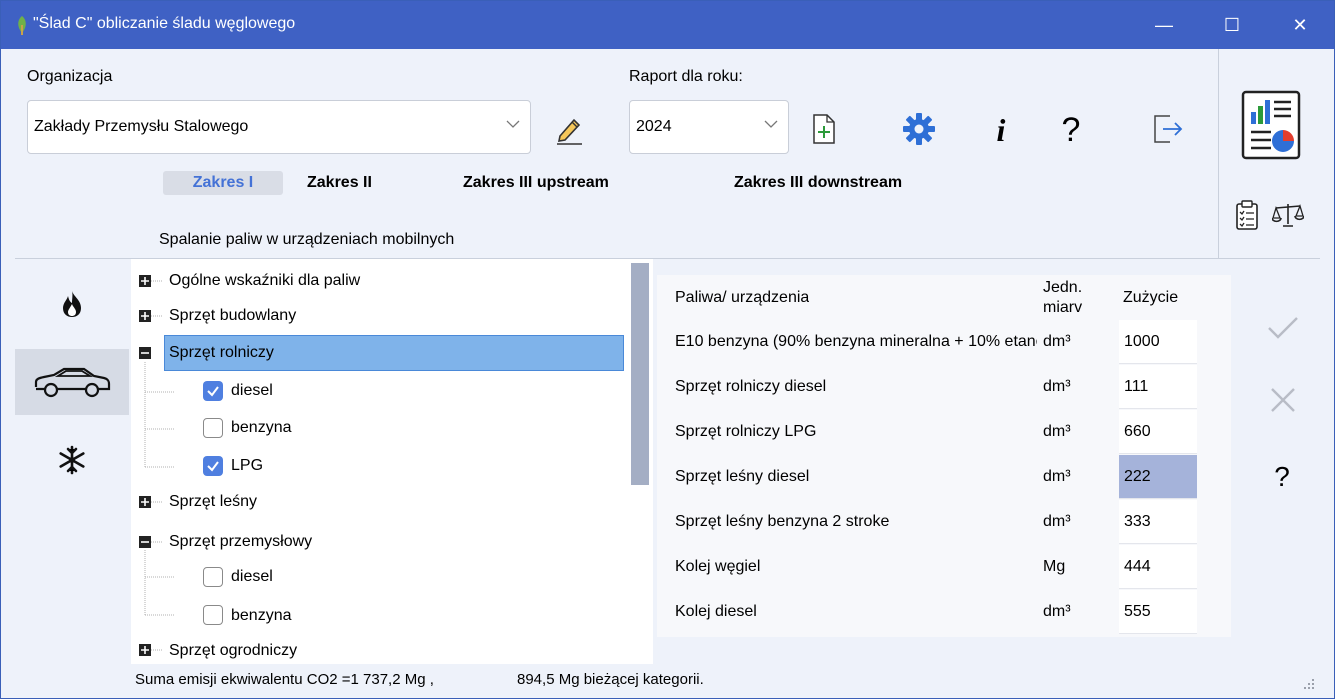 This screenshot has width=1335, height=699. What do you see at coordinates (742, 476) in the screenshot?
I see `table-cell-fuel: Sprzęt leśny diesel` at bounding box center [742, 476].